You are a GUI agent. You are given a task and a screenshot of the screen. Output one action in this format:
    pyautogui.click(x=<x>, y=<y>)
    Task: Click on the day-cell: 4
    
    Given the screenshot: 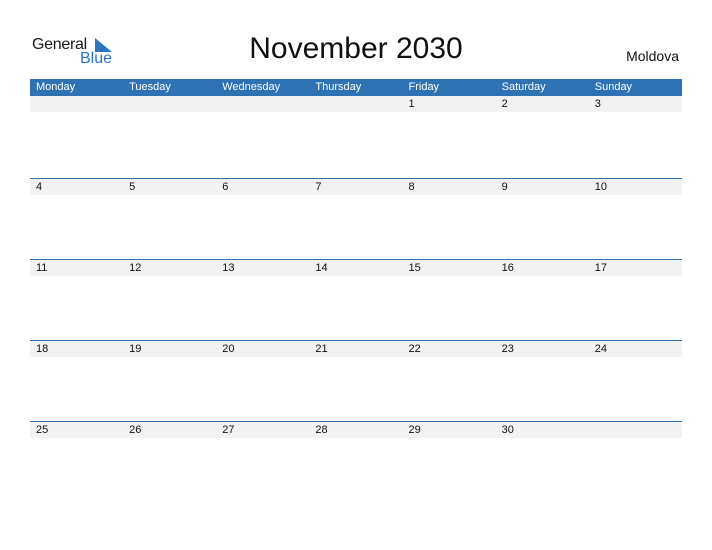 What is the action you would take?
    pyautogui.click(x=39, y=187)
    